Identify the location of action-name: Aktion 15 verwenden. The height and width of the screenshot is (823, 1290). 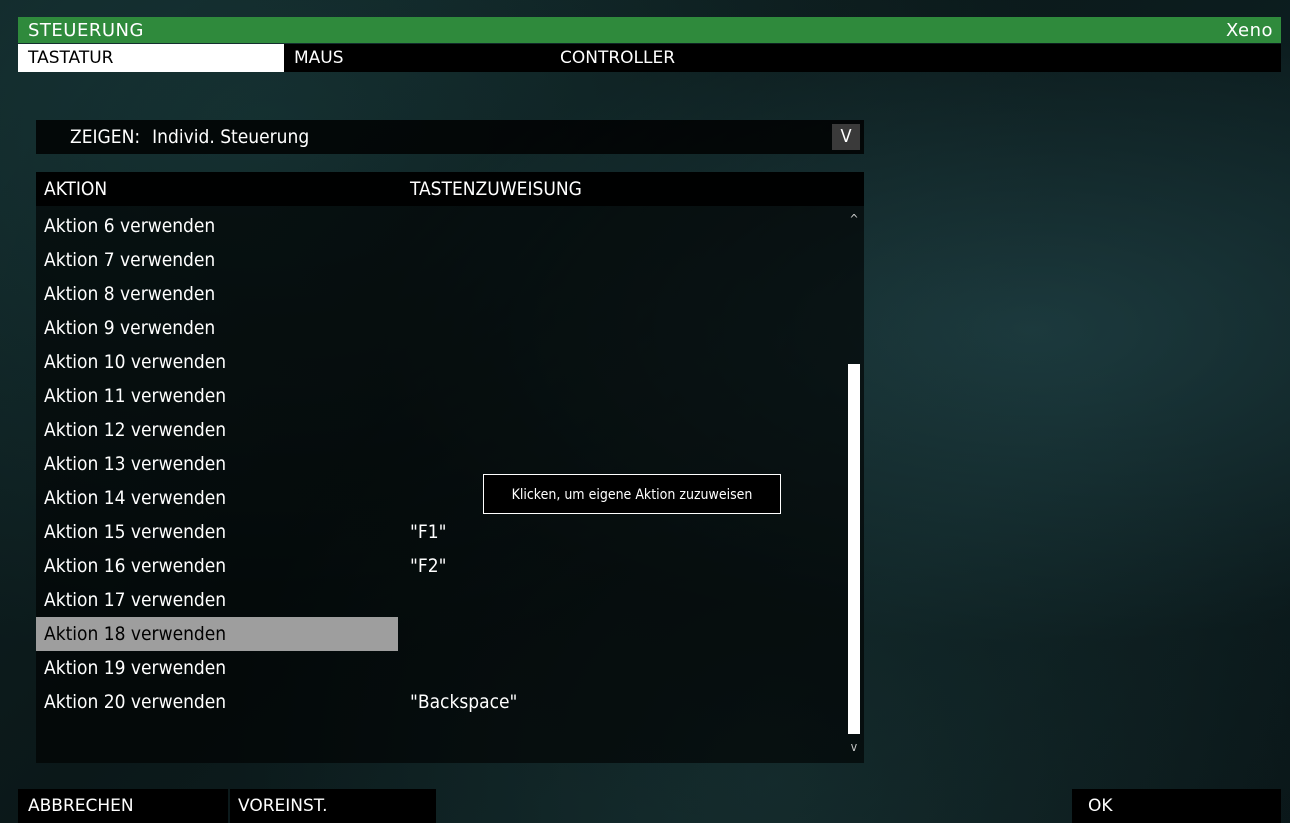
(135, 532).